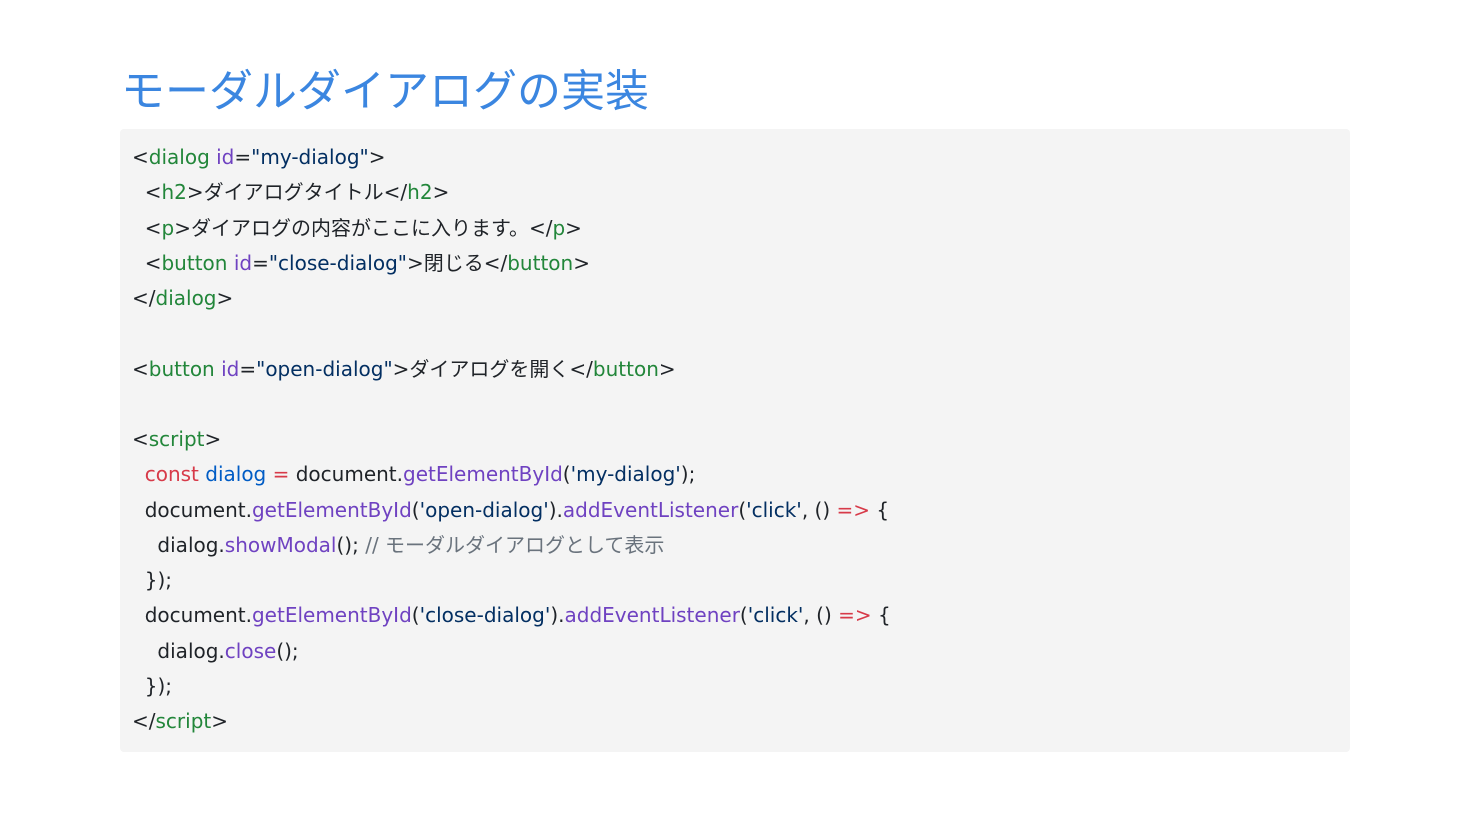 The width and height of the screenshot is (1470, 828). Describe the element at coordinates (236, 474) in the screenshot. I see `code-token-var: dialog` at that location.